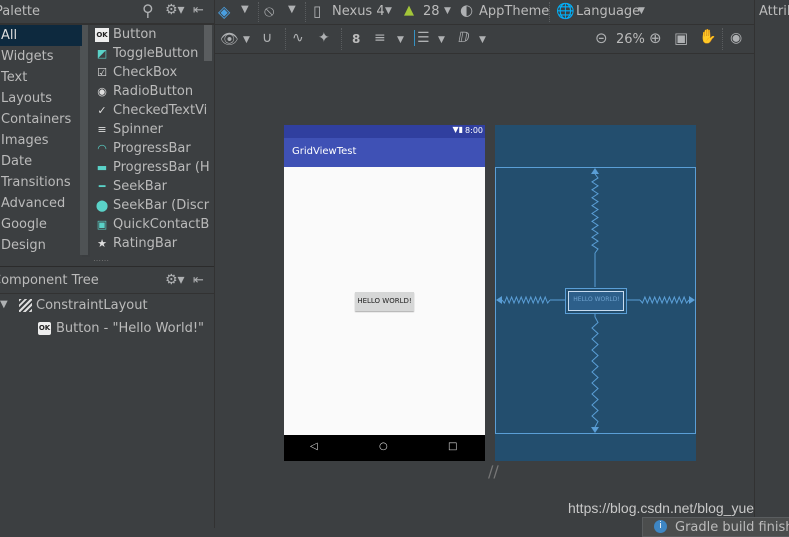 The width and height of the screenshot is (789, 537). What do you see at coordinates (774, 11) in the screenshot?
I see `attributes-title: Attrib` at bounding box center [774, 11].